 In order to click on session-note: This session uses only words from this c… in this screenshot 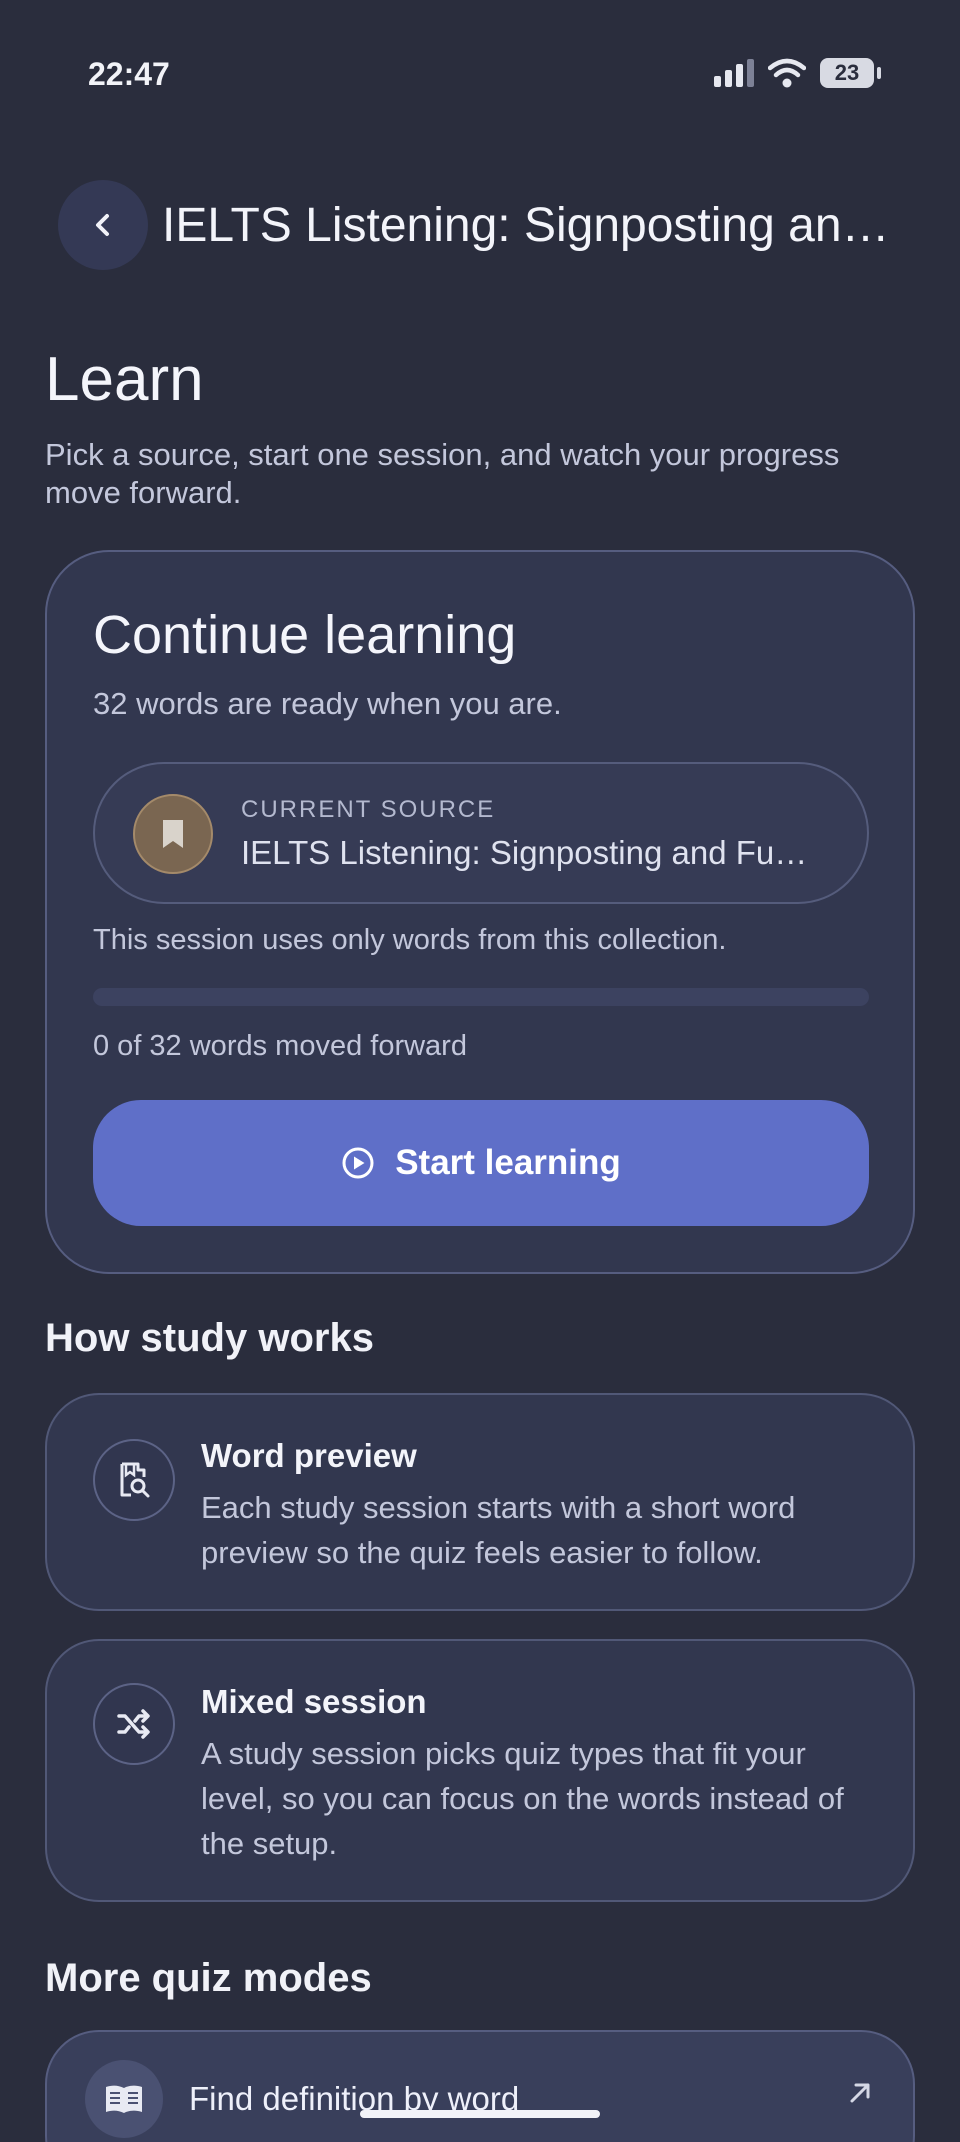, I will do `click(410, 940)`.